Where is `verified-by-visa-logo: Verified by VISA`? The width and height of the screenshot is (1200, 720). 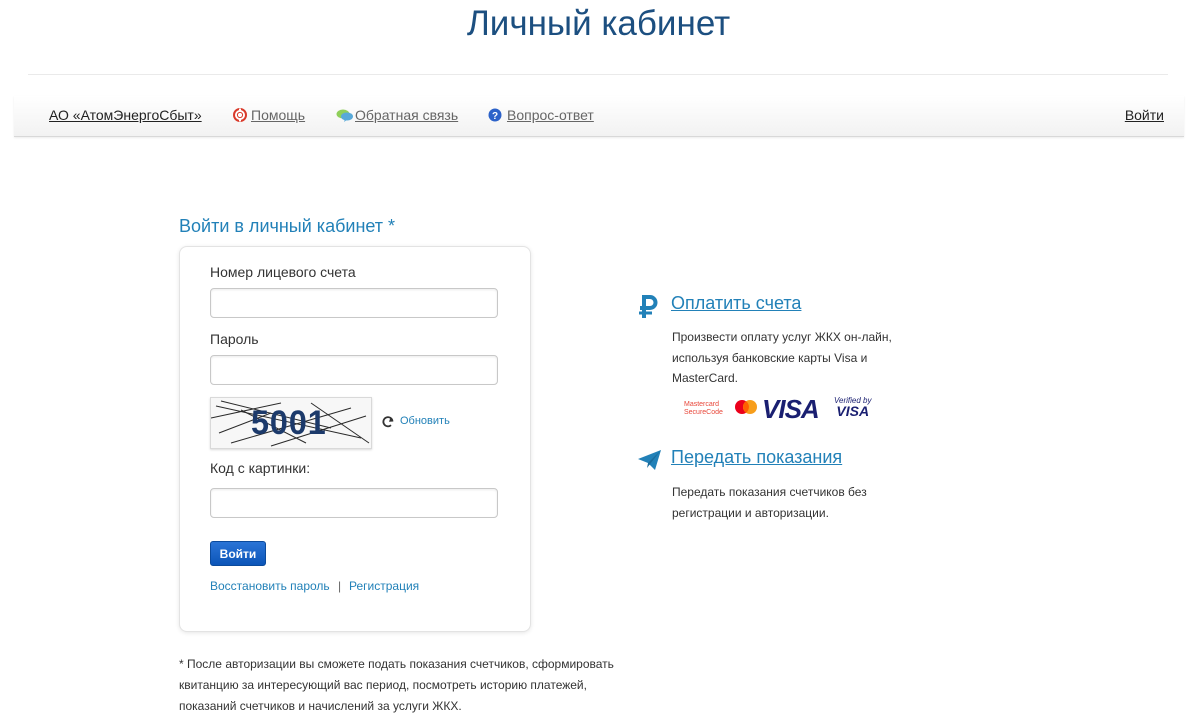
verified-by-visa-logo: Verified by VISA is located at coordinates (853, 407).